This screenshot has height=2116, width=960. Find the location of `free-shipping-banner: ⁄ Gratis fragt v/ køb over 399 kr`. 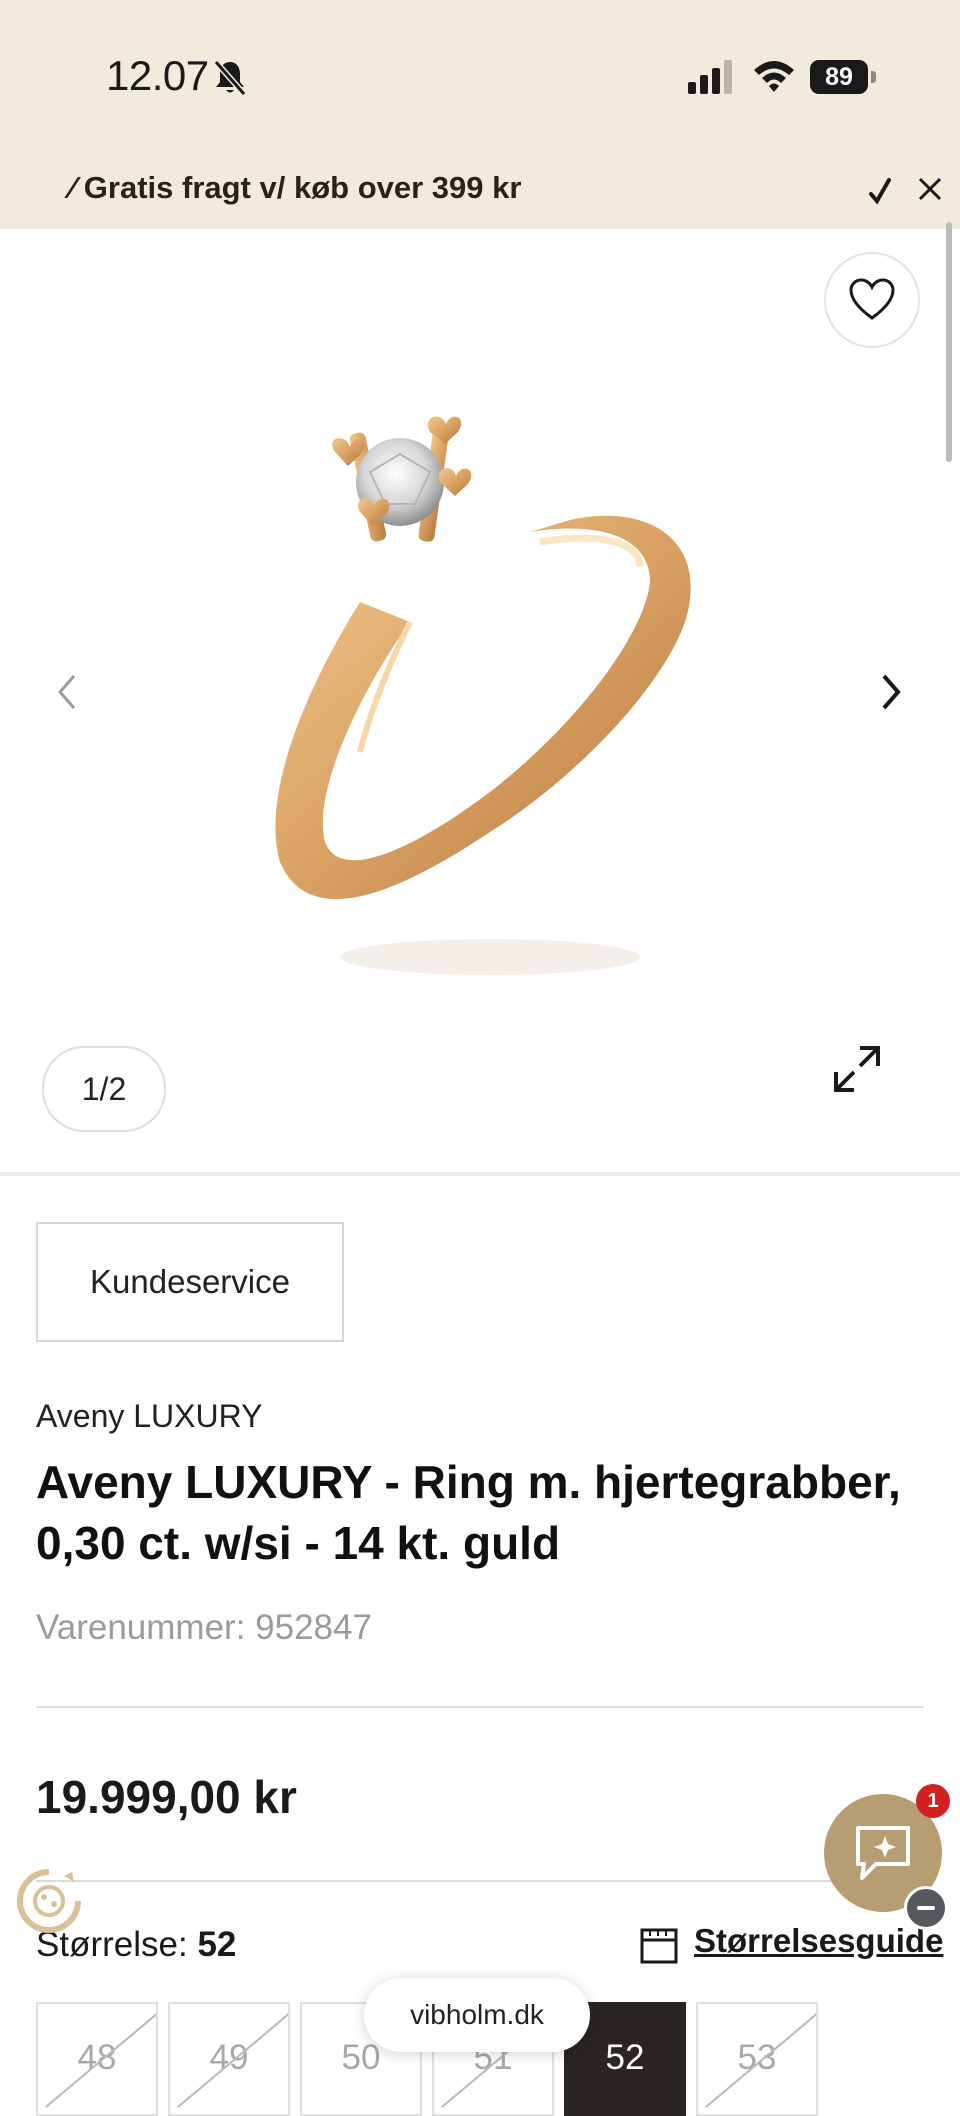

free-shipping-banner: ⁄ Gratis fragt v/ køb over 399 kr is located at coordinates (480, 189).